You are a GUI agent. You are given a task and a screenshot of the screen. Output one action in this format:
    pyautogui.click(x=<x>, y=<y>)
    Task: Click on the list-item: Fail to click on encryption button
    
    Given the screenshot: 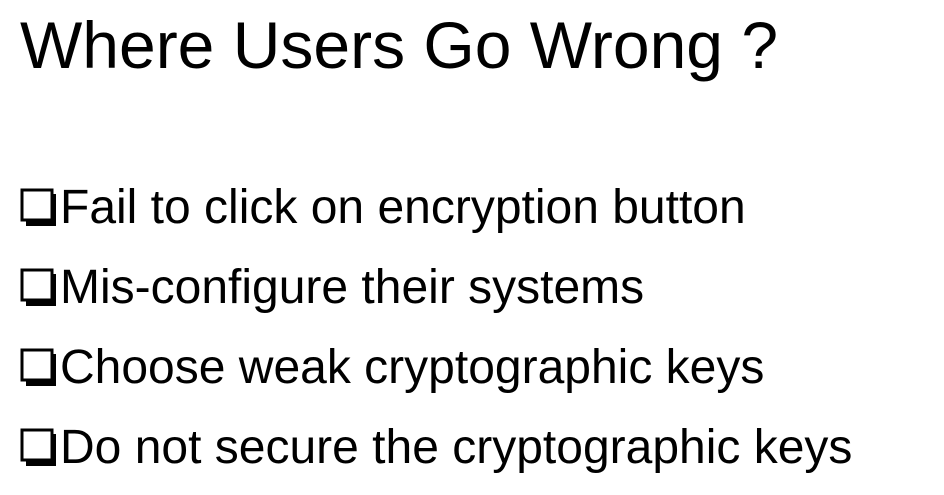 What is the action you would take?
    pyautogui.click(x=435, y=208)
    